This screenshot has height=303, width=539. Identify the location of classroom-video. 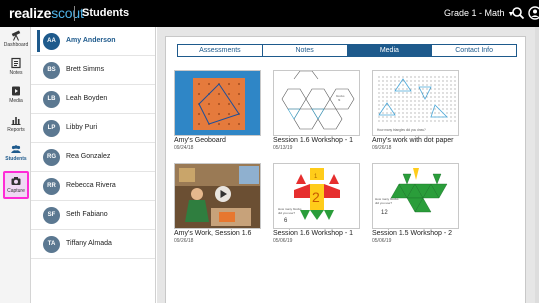
(217, 196).